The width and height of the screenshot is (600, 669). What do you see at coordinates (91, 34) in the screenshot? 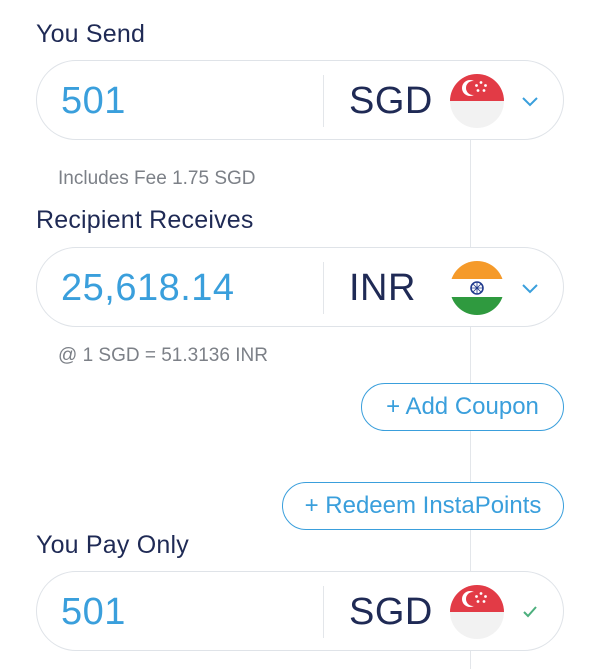
I see `you-send-label: You Send` at bounding box center [91, 34].